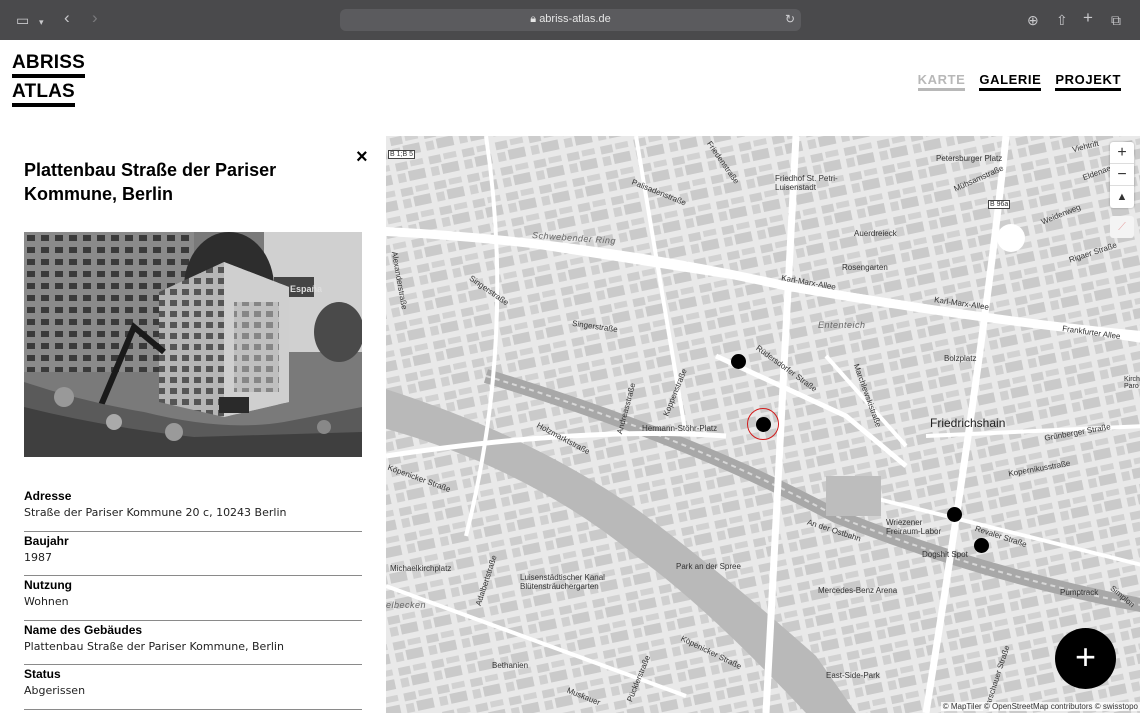 The height and width of the screenshot is (713, 1140). What do you see at coordinates (67, 17) in the screenshot?
I see `back-icon: ‹` at bounding box center [67, 17].